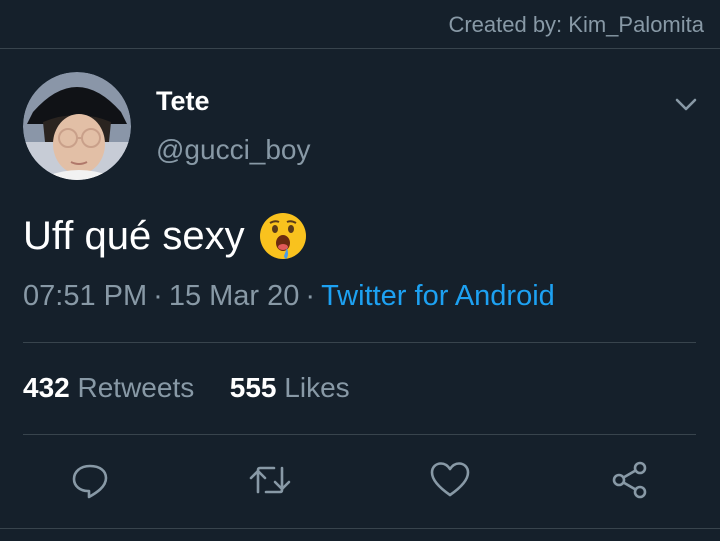  I want to click on avatar-image, so click(77, 126).